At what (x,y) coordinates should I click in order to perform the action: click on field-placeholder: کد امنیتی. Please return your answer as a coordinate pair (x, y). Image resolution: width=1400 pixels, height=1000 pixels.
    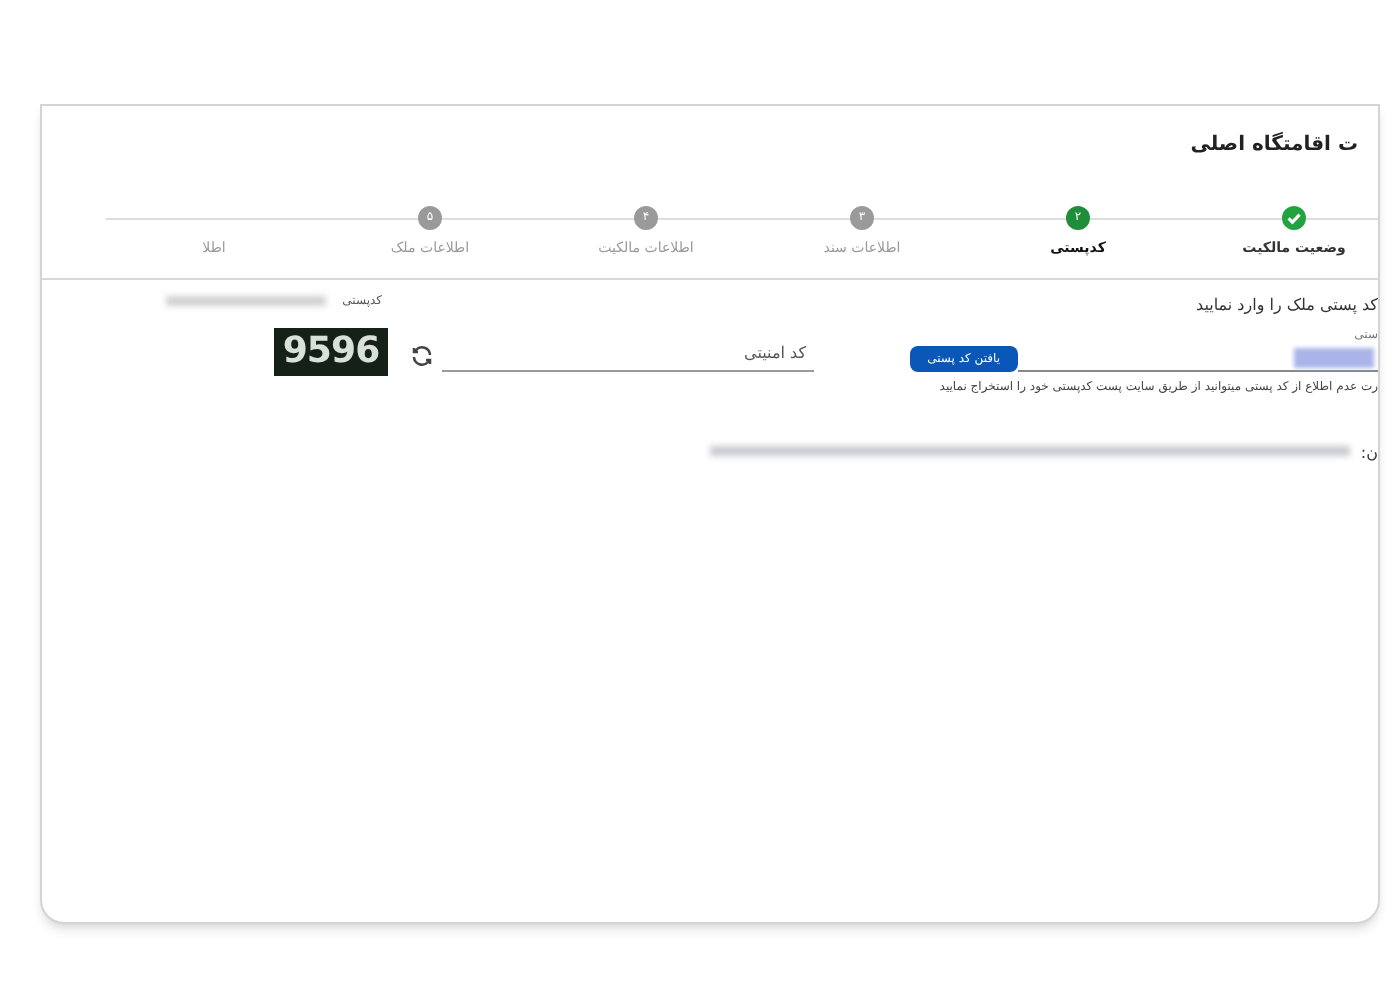
    Looking at the image, I should click on (775, 354).